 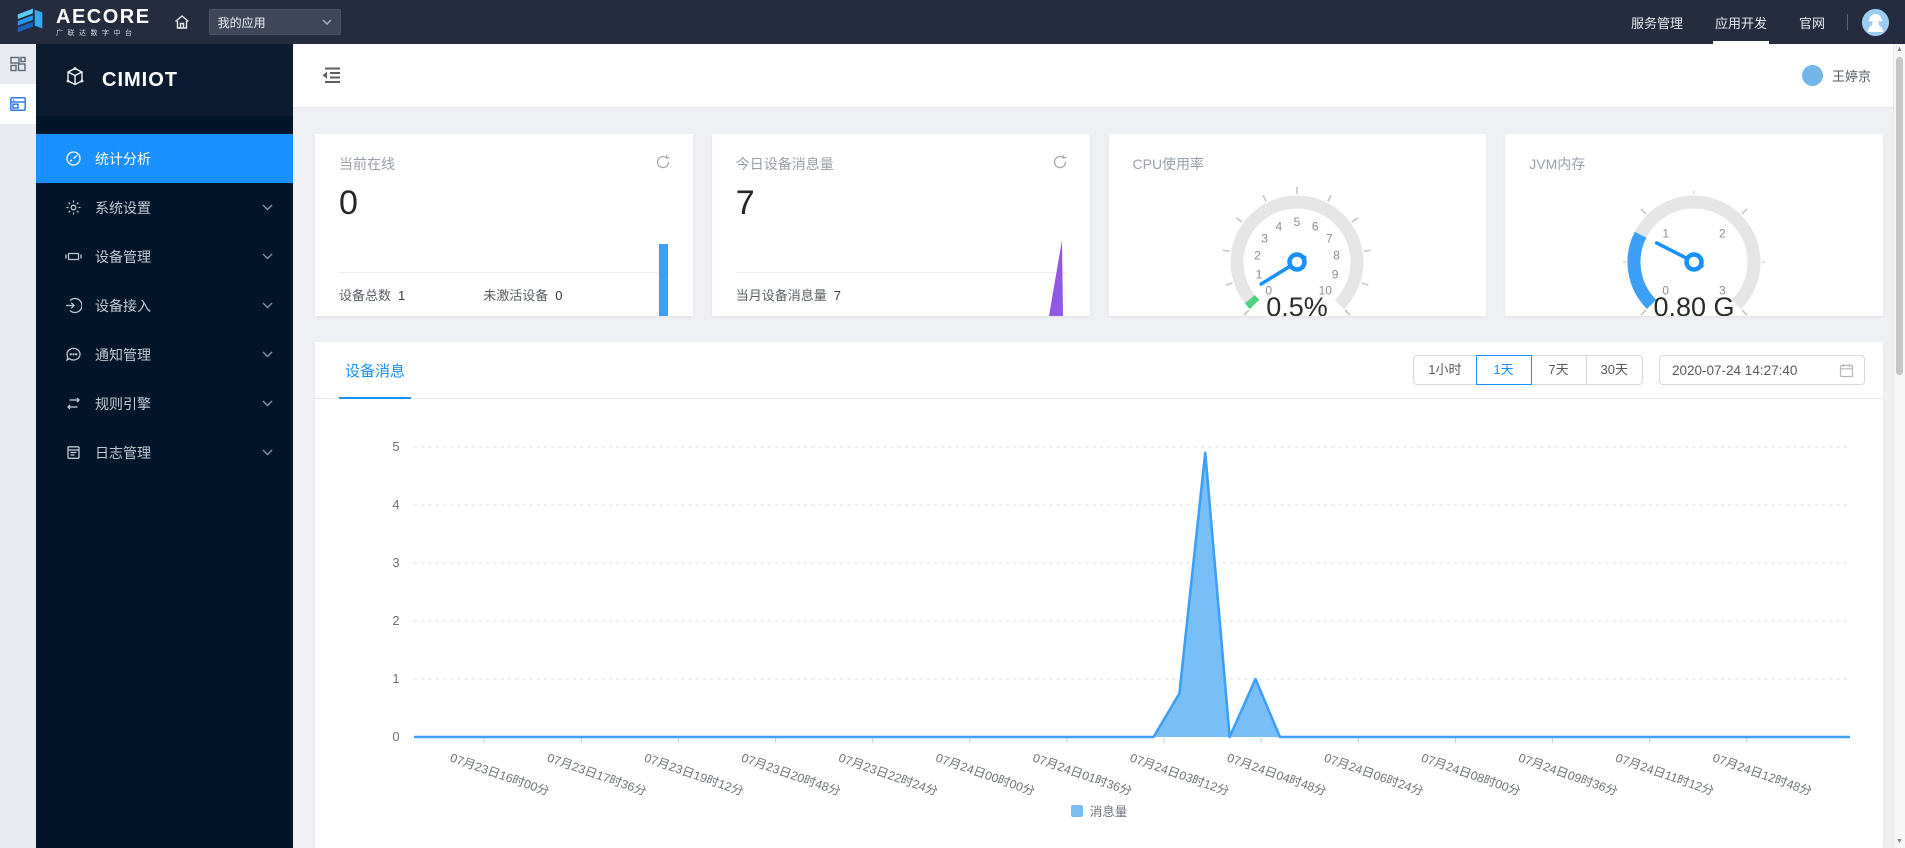 What do you see at coordinates (123, 354) in the screenshot?
I see `sidebar-item-label: 通知管理` at bounding box center [123, 354].